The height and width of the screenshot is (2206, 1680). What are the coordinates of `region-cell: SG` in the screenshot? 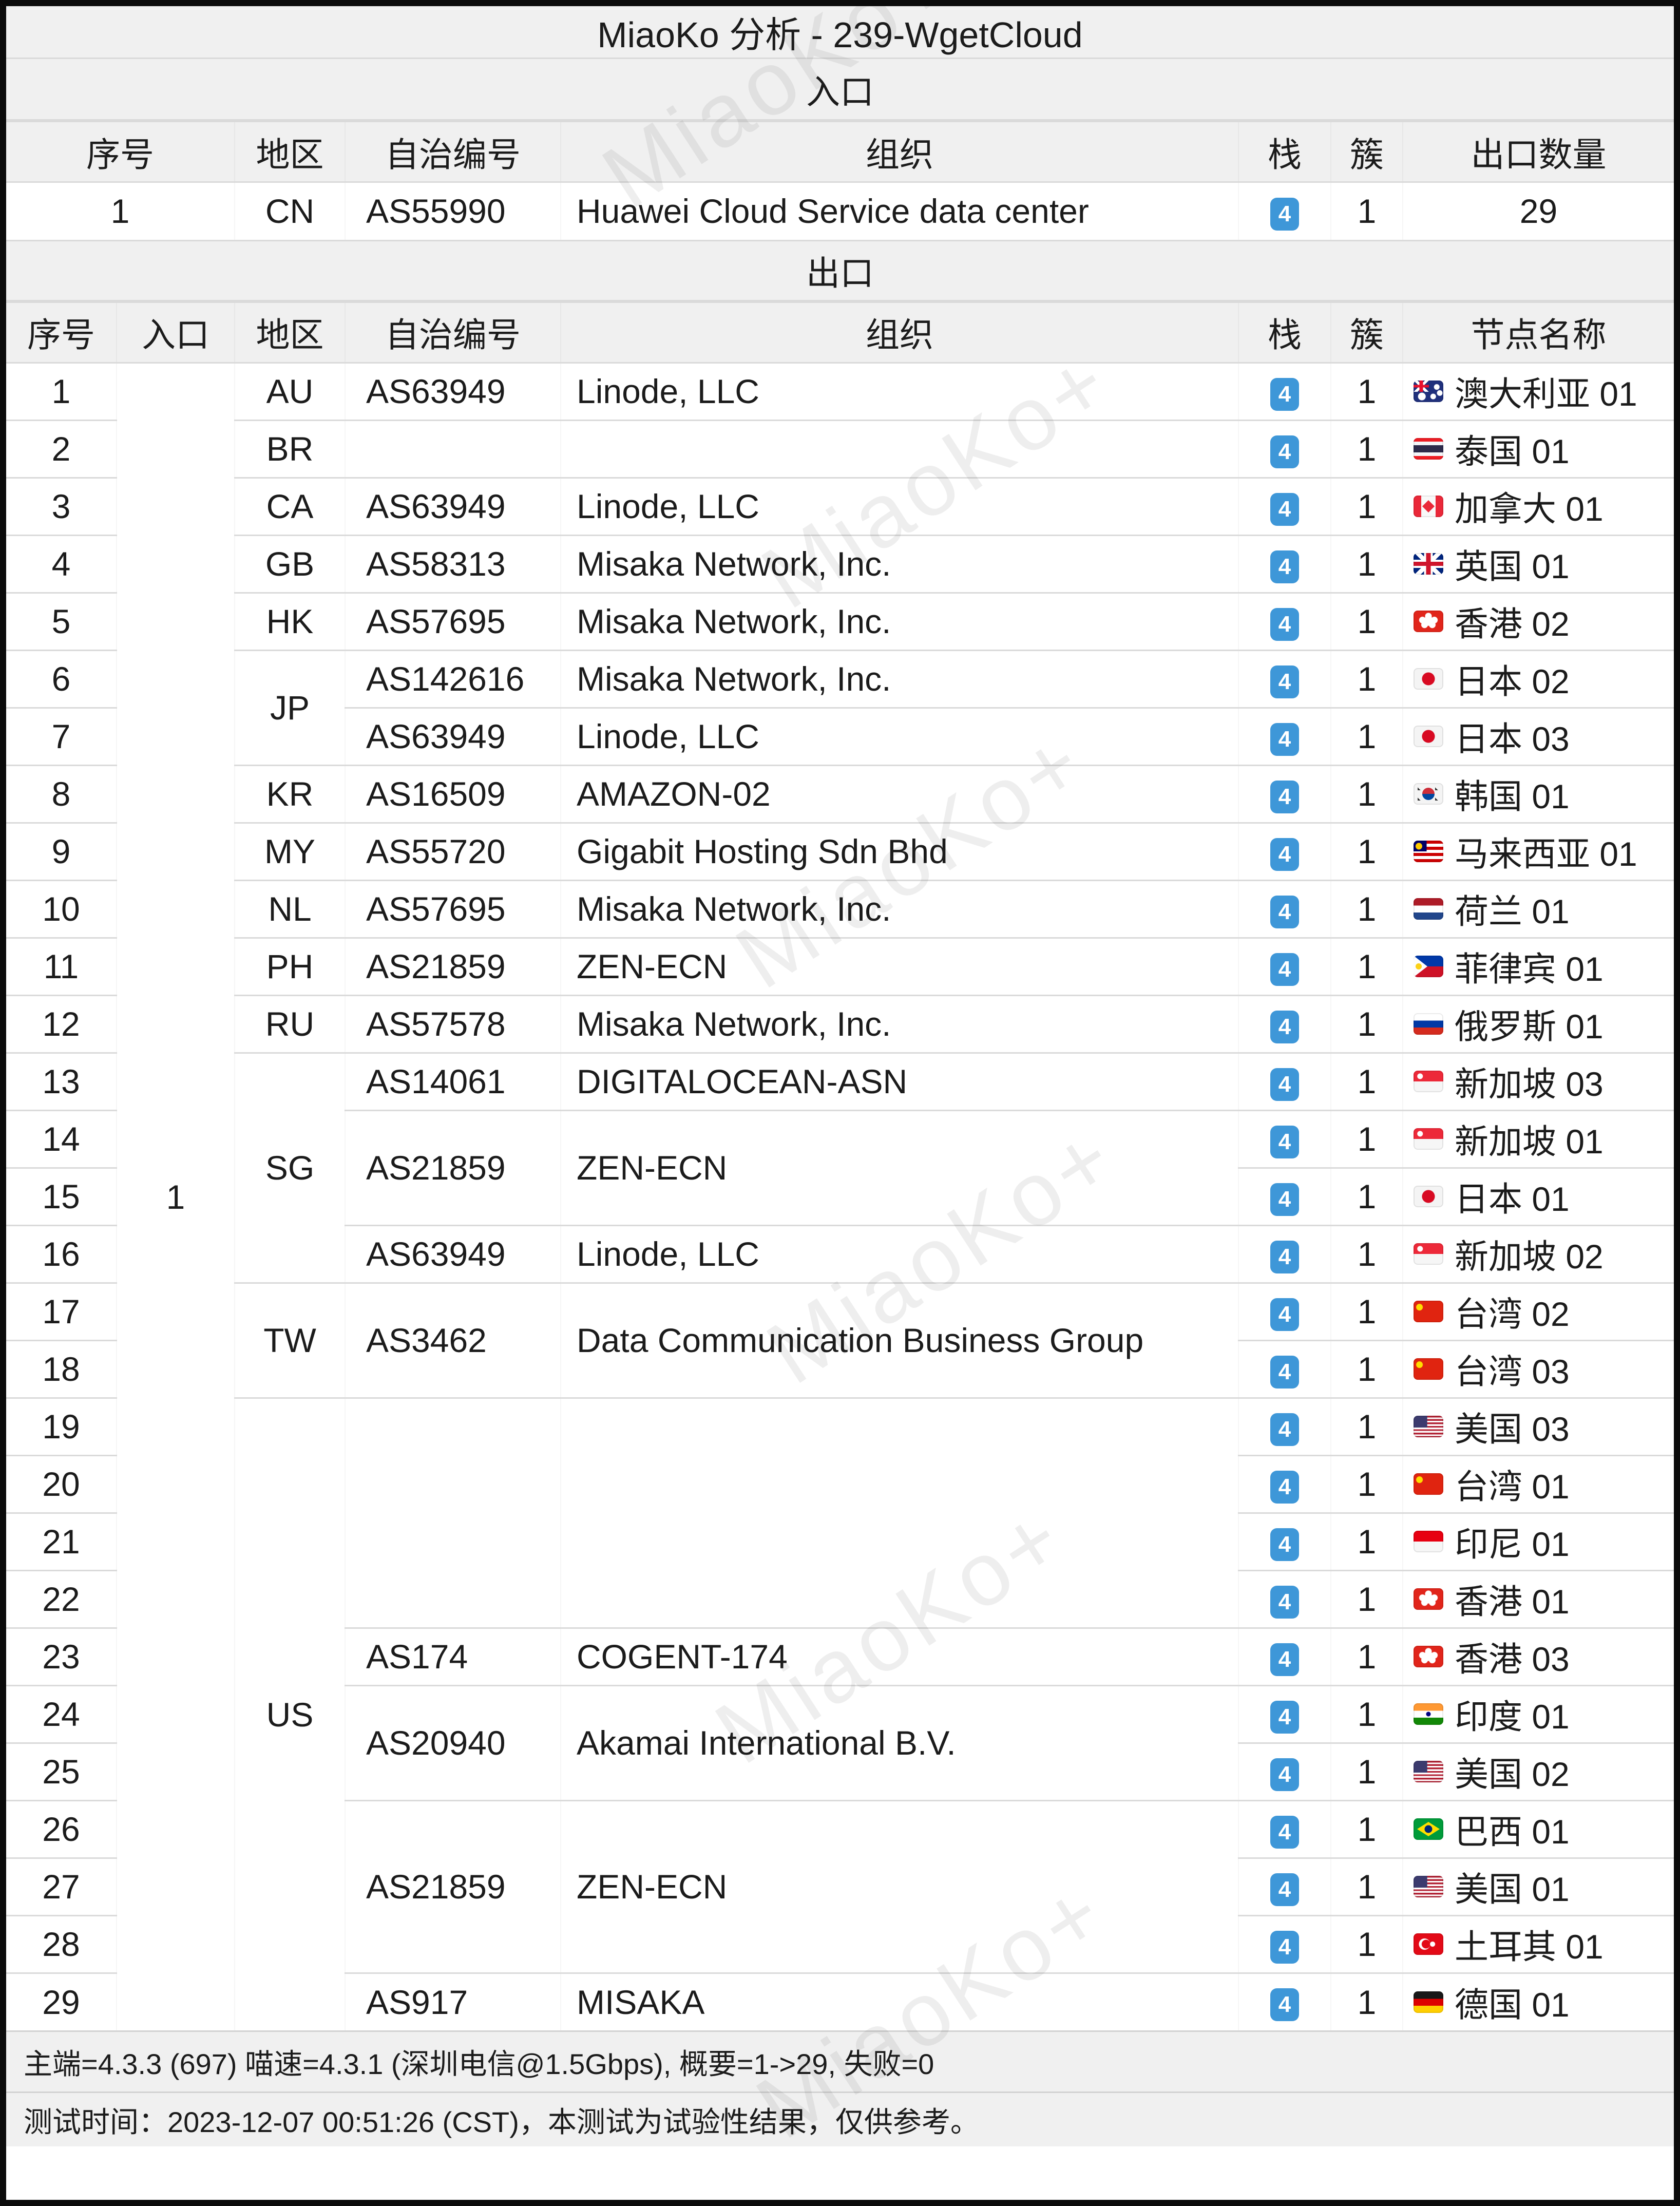 It's located at (290, 1167).